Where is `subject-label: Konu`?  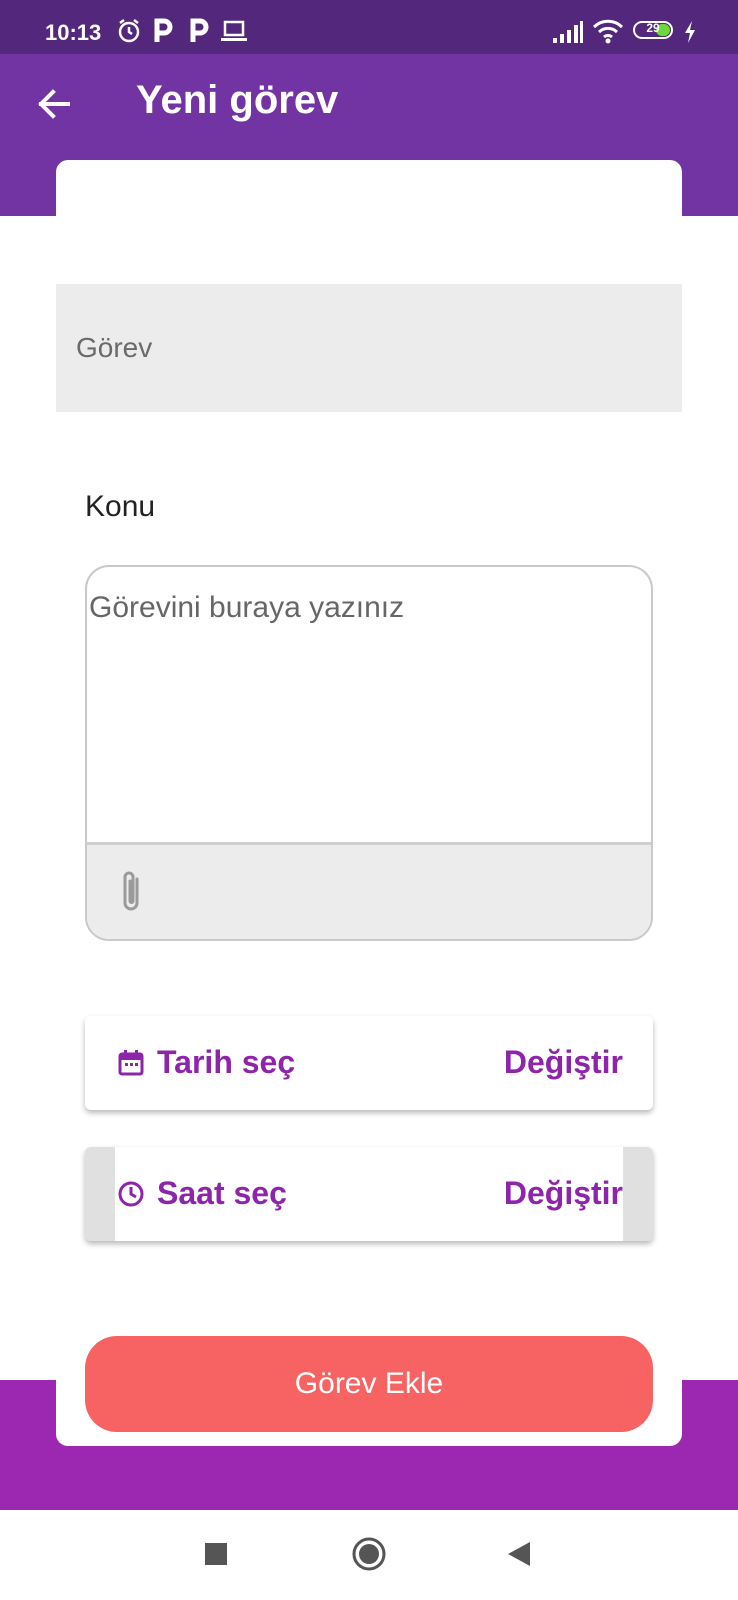
subject-label: Konu is located at coordinates (120, 506).